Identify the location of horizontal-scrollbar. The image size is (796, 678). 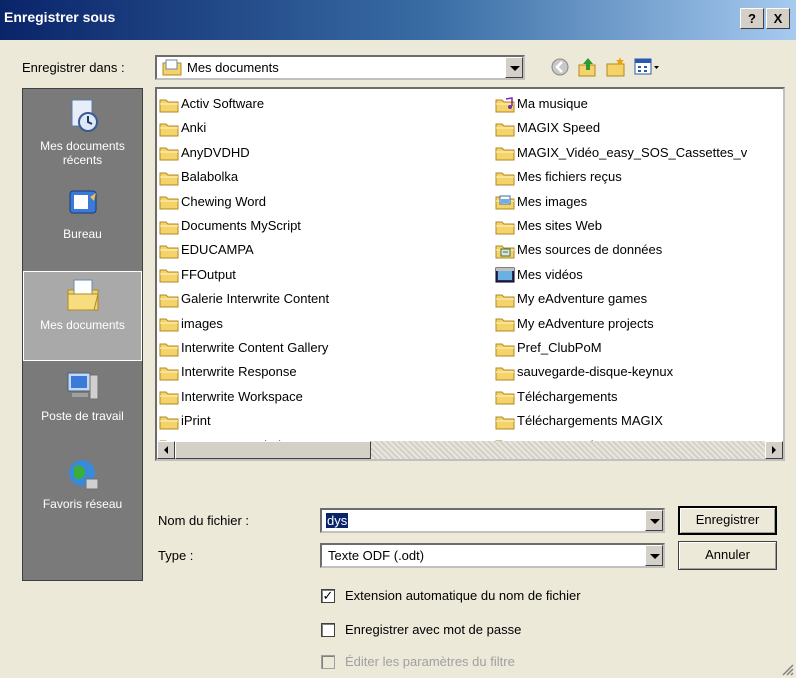
(470, 450).